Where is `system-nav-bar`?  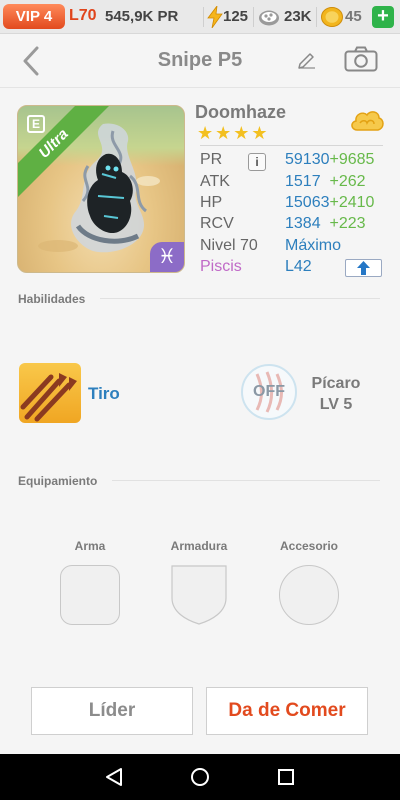 system-nav-bar is located at coordinates (200, 777).